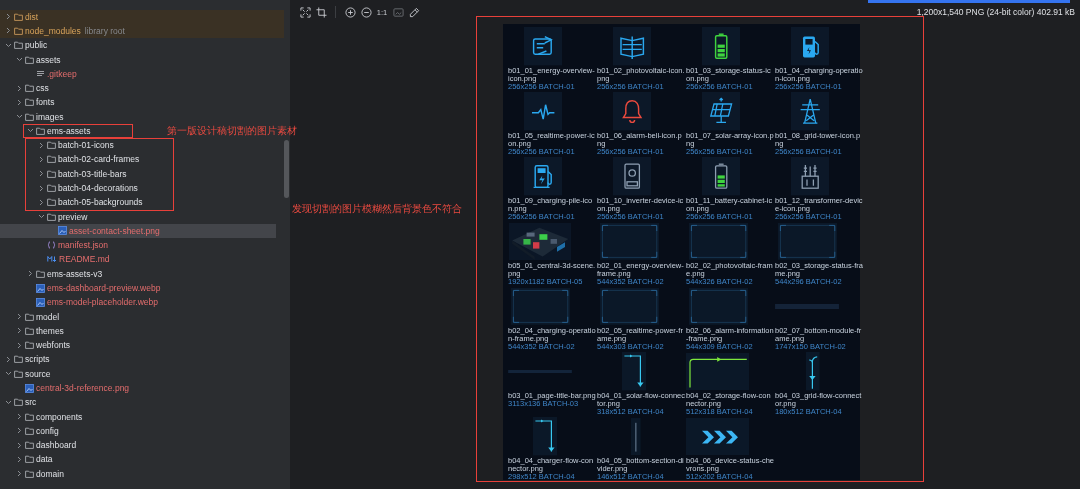 This screenshot has width=1080, height=489. I want to click on markdown-icon, so click(52, 259).